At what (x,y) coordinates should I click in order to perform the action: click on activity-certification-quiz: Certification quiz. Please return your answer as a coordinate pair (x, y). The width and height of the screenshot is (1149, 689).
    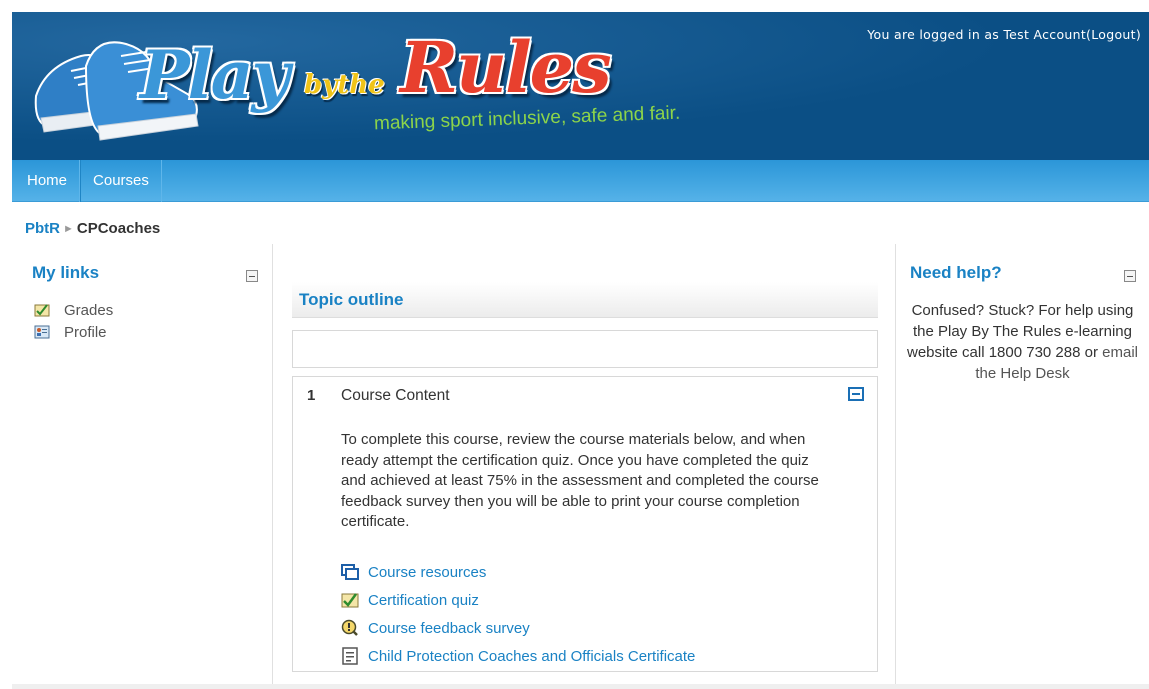
    Looking at the image, I should click on (518, 600).